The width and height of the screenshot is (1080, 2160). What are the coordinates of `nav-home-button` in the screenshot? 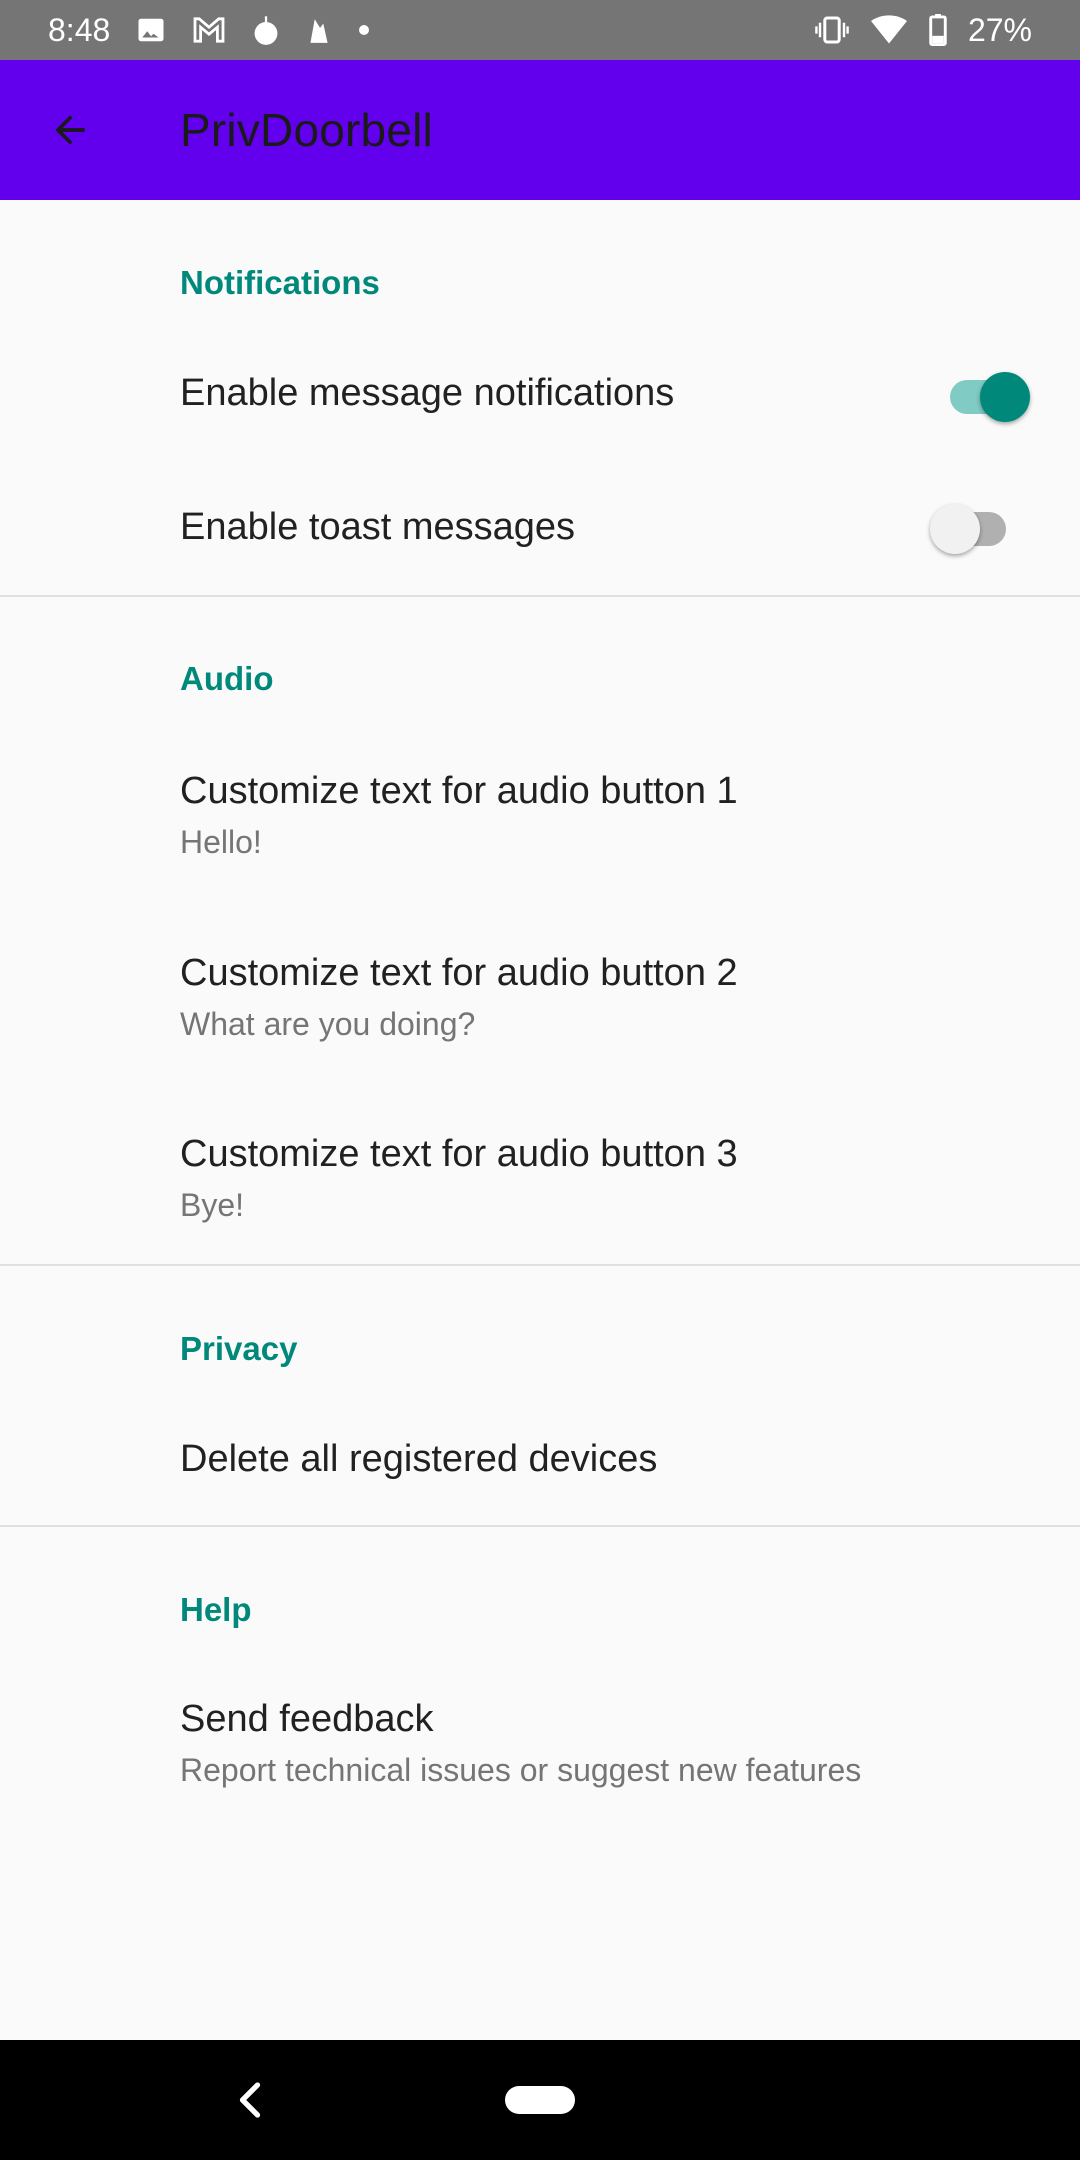 It's located at (540, 2100).